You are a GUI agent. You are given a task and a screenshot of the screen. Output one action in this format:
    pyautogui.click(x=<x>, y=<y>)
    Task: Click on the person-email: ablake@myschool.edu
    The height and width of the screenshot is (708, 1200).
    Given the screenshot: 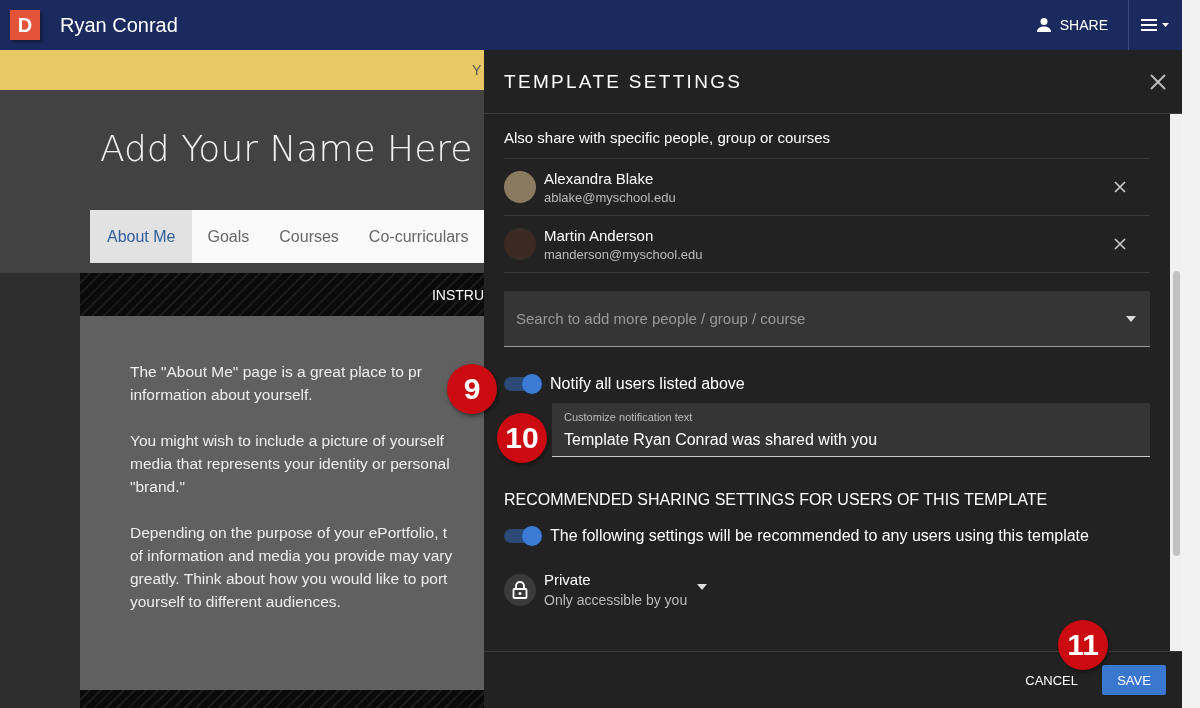 What is the action you would take?
    pyautogui.click(x=610, y=197)
    